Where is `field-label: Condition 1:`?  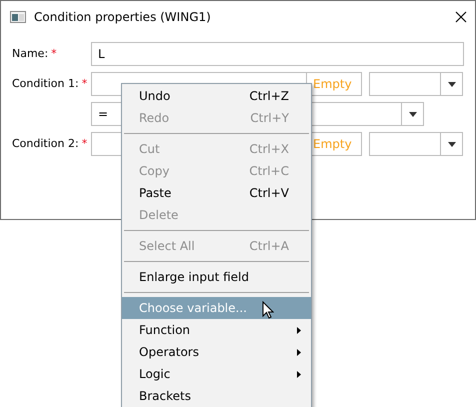
field-label: Condition 1: is located at coordinates (45, 84).